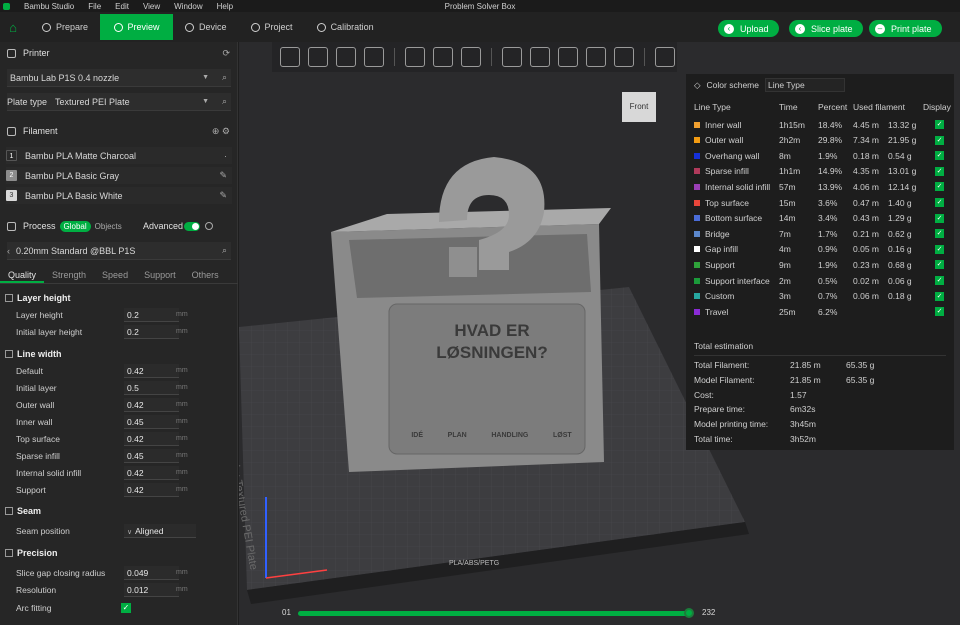 The height and width of the screenshot is (625, 960). What do you see at coordinates (905, 28) in the screenshot?
I see `print-plate-button: – Print plate` at bounding box center [905, 28].